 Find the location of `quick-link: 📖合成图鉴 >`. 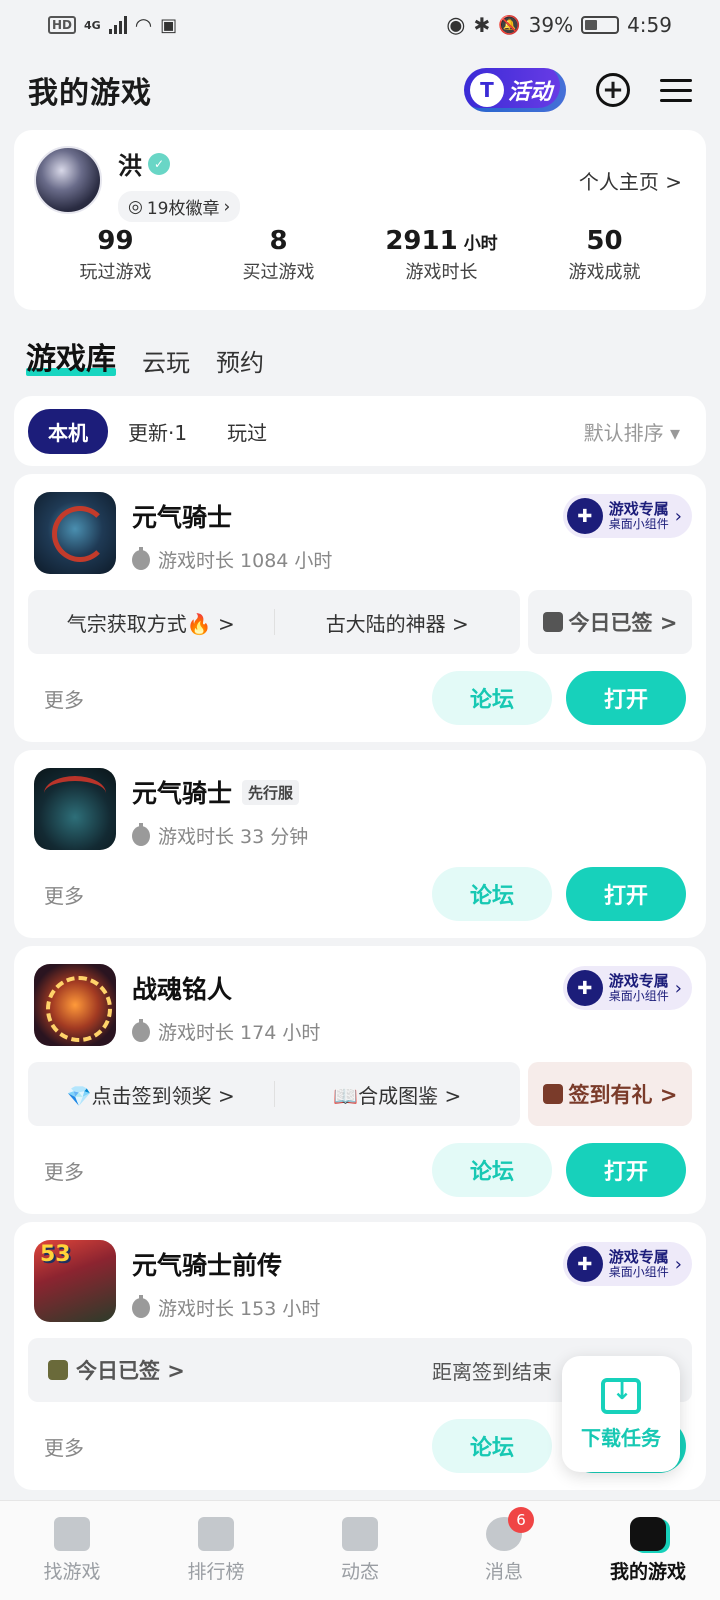

quick-link: 📖合成图鉴 > is located at coordinates (398, 1094).